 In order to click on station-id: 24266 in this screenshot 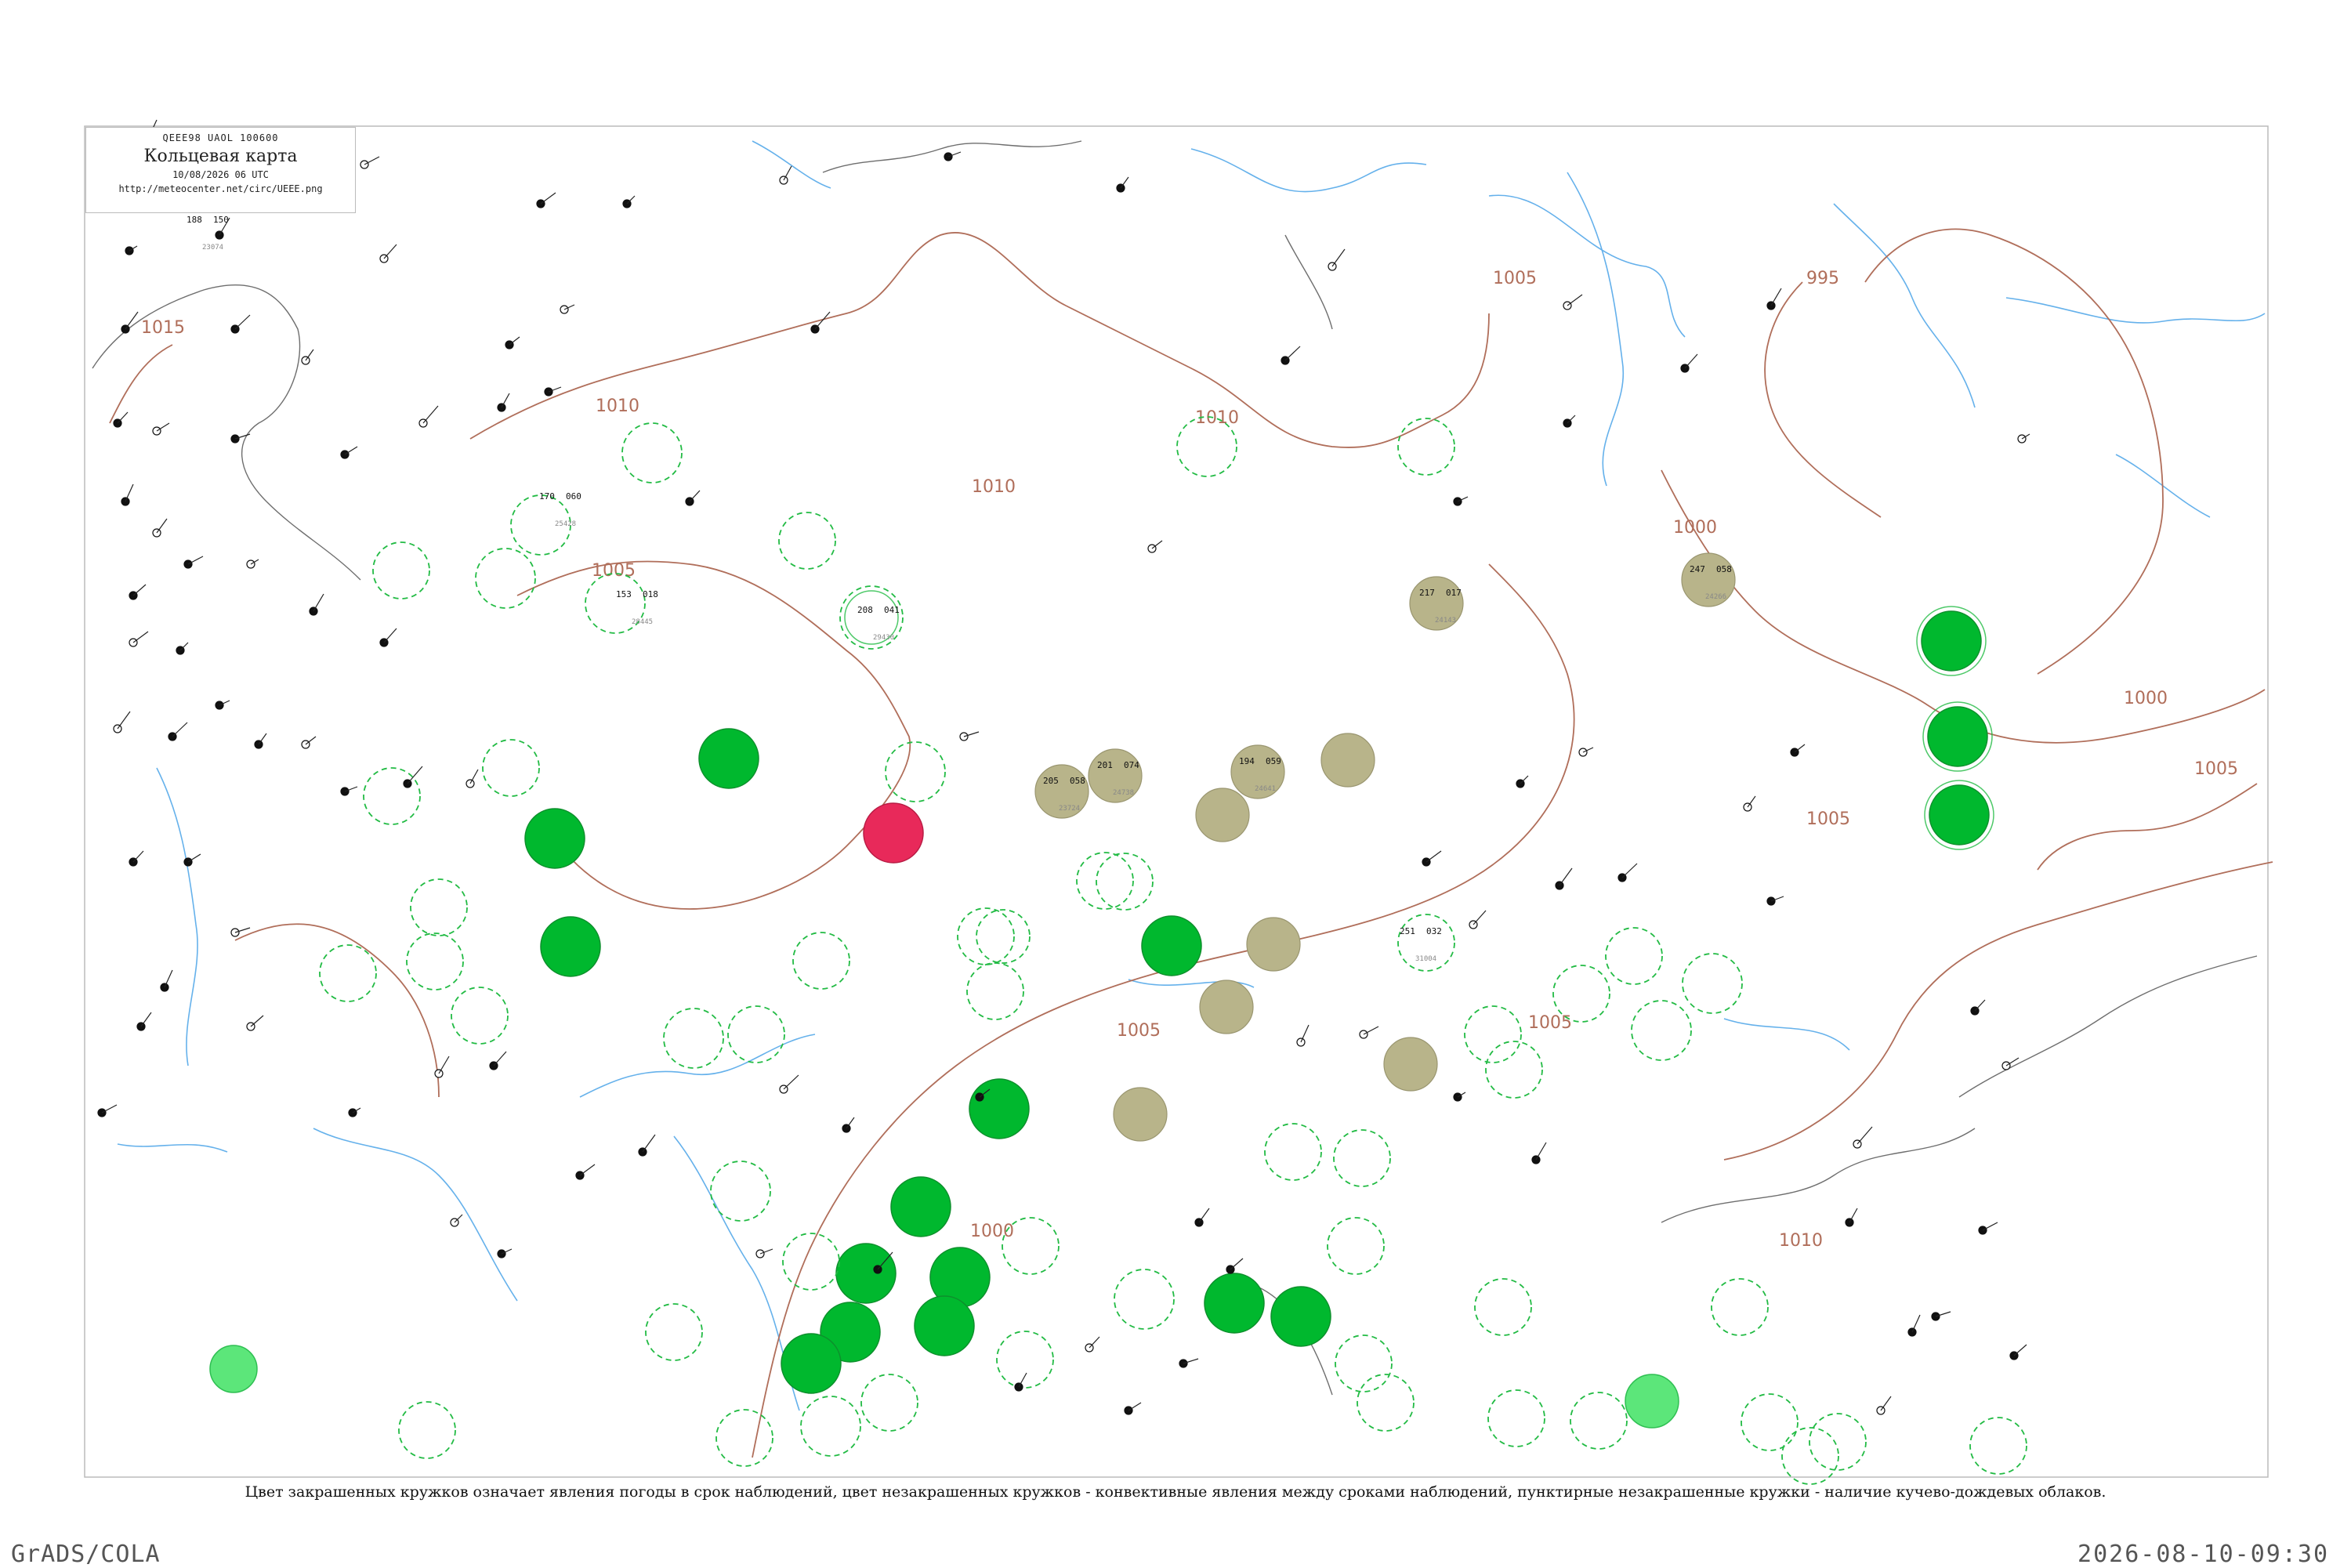, I will do `click(1715, 597)`.